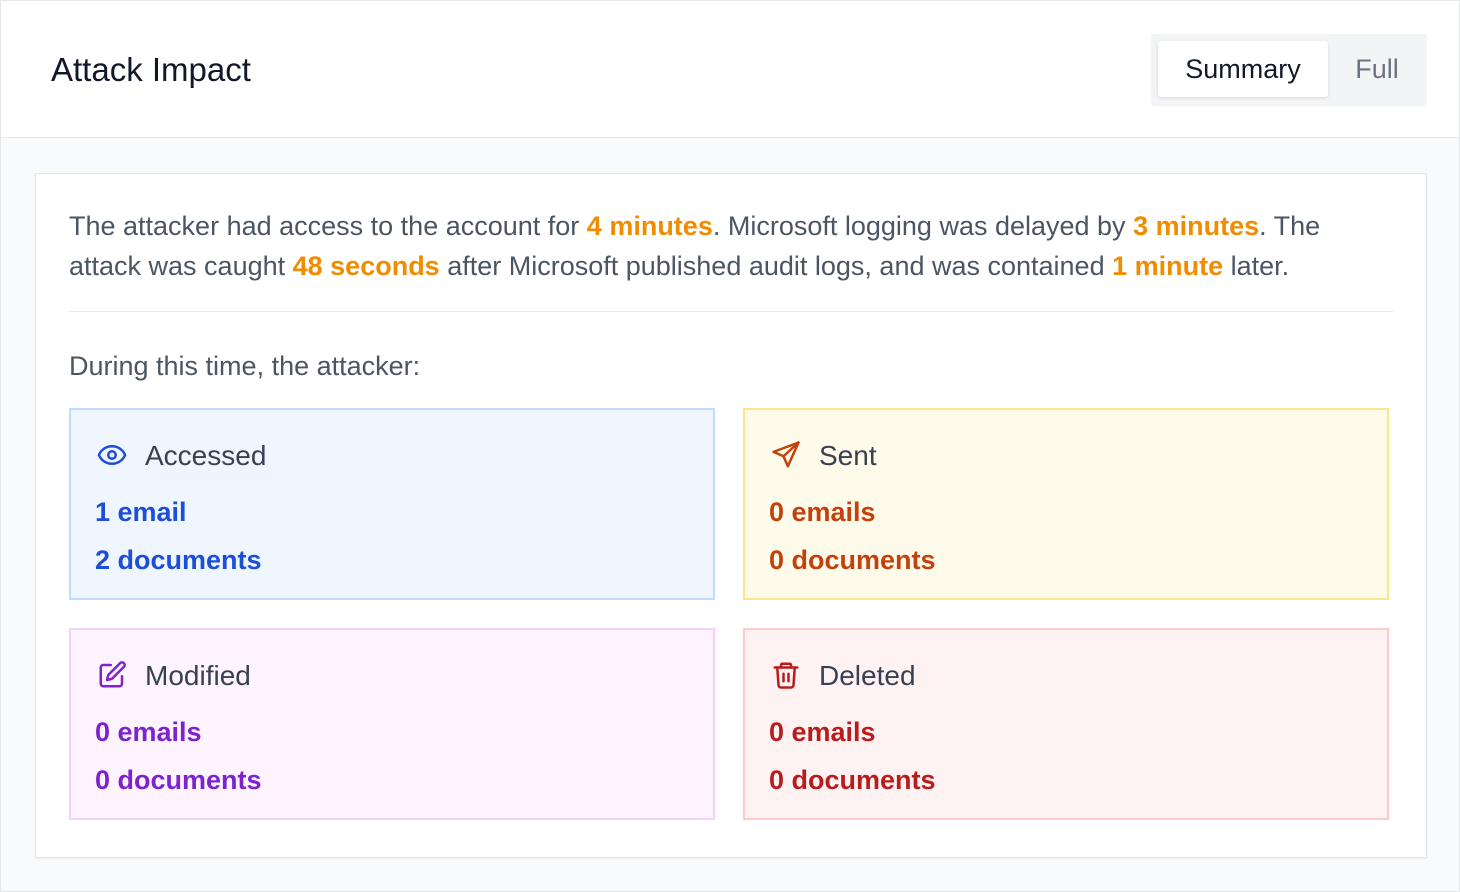 The height and width of the screenshot is (892, 1460). I want to click on full-toggle-button: Full, so click(1377, 69).